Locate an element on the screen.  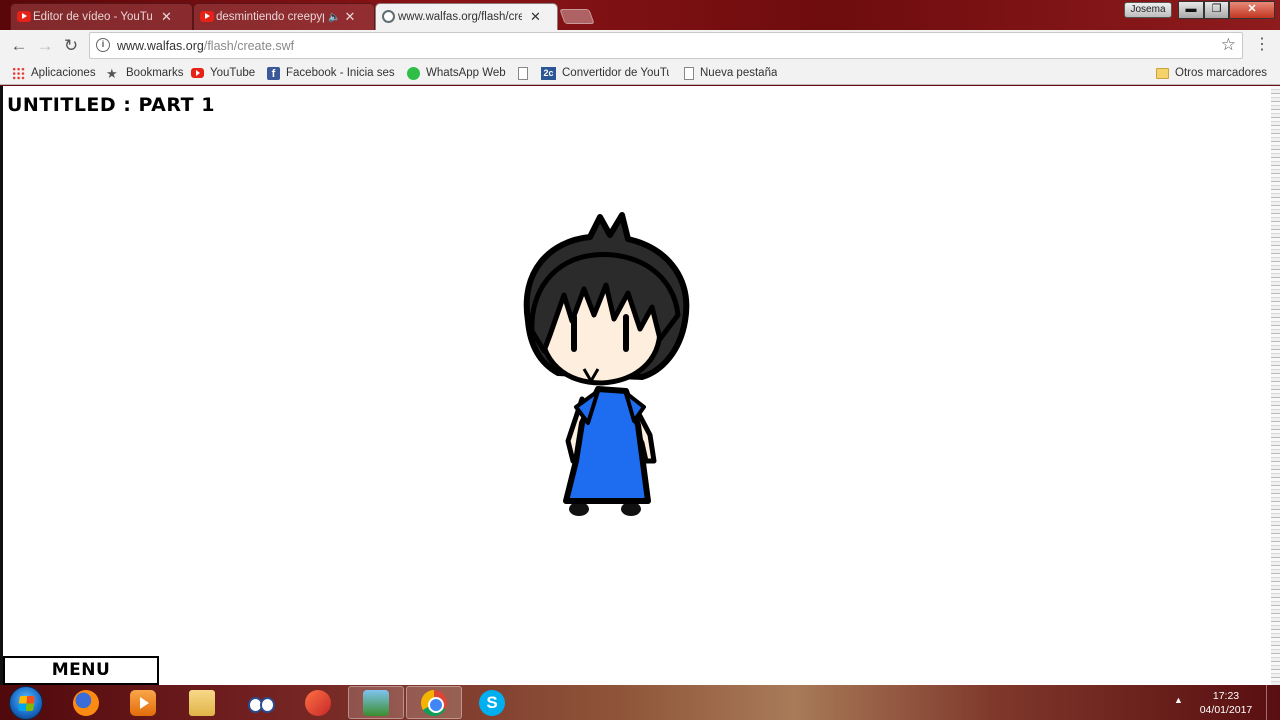
bookmark-label: WhatsApp Web is located at coordinates (466, 73).